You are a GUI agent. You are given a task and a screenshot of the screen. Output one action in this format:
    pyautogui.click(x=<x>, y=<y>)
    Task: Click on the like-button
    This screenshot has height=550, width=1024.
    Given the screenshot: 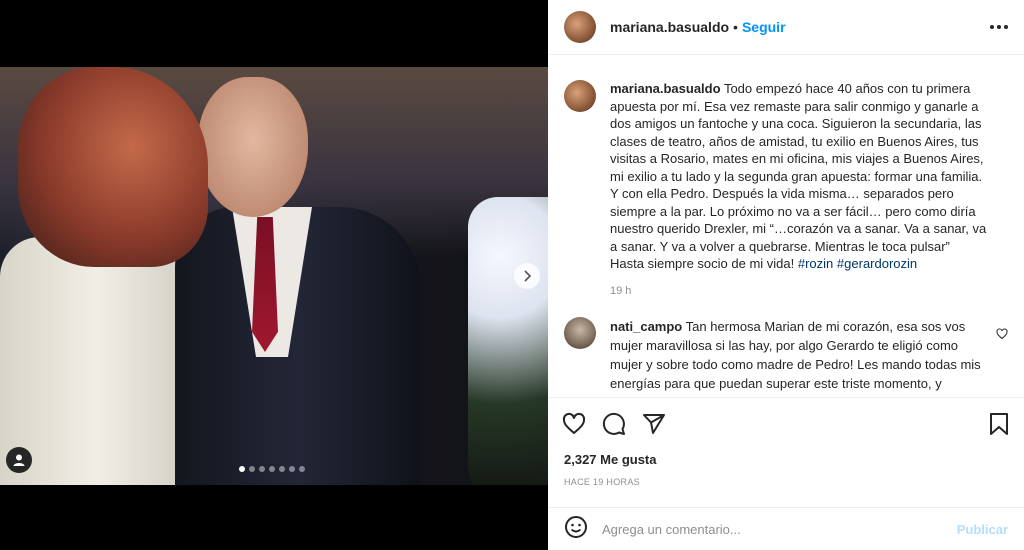 What is the action you would take?
    pyautogui.click(x=574, y=424)
    